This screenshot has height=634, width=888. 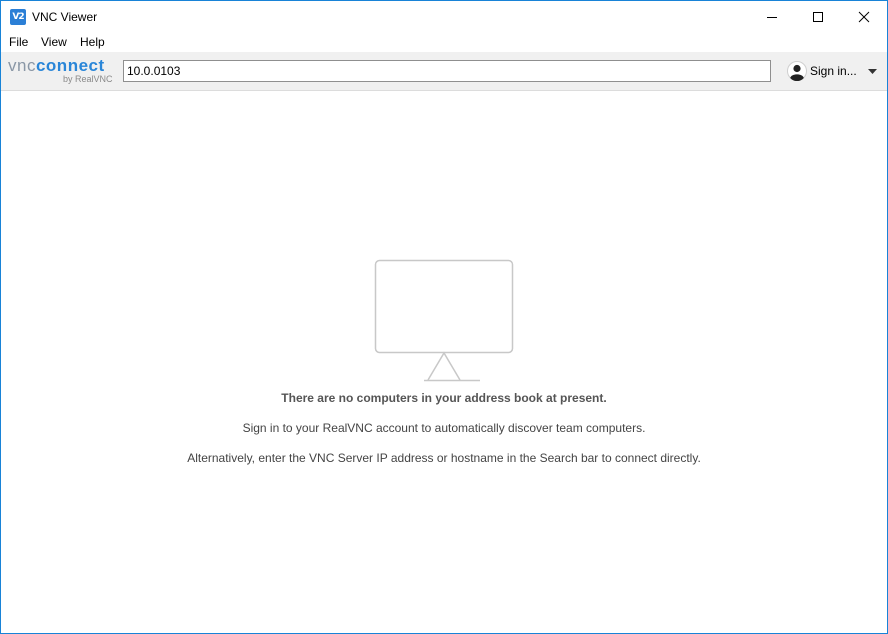 What do you see at coordinates (872, 71) in the screenshot?
I see `chevron-down-icon` at bounding box center [872, 71].